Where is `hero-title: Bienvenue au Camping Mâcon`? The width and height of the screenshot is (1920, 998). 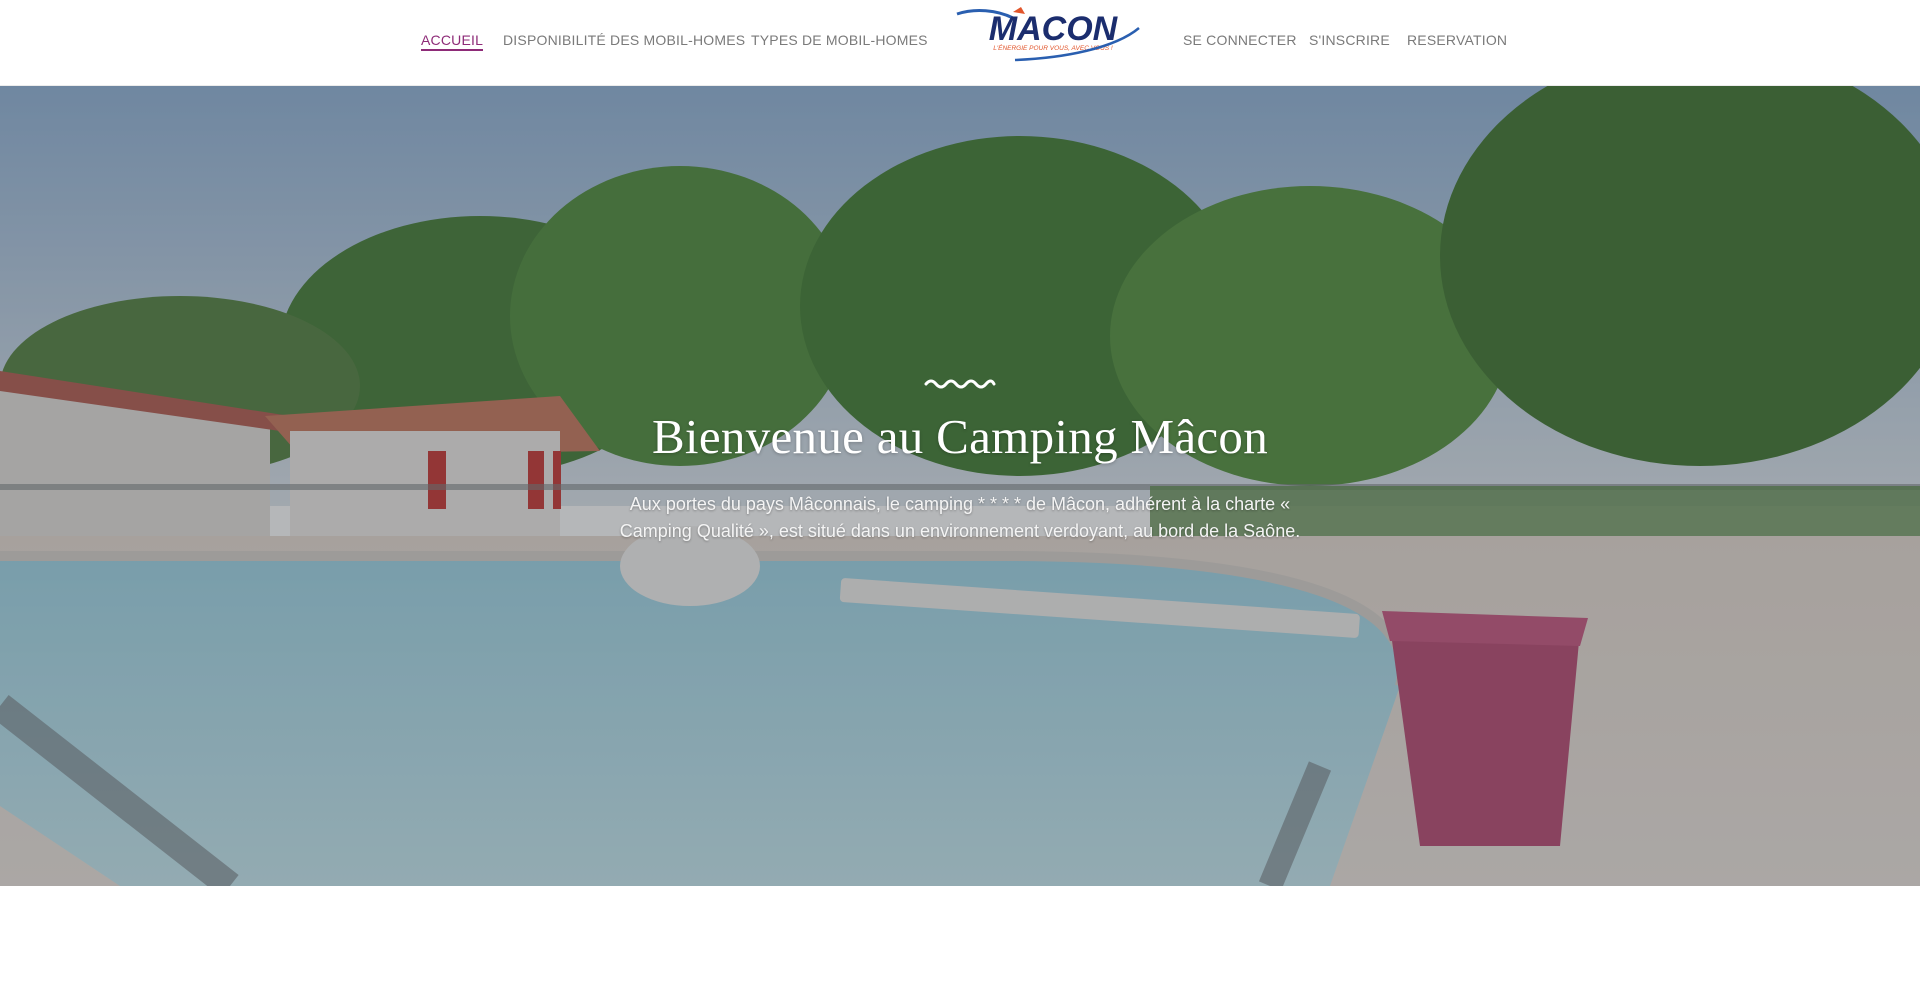
hero-title: Bienvenue au Camping Mâcon is located at coordinates (960, 436).